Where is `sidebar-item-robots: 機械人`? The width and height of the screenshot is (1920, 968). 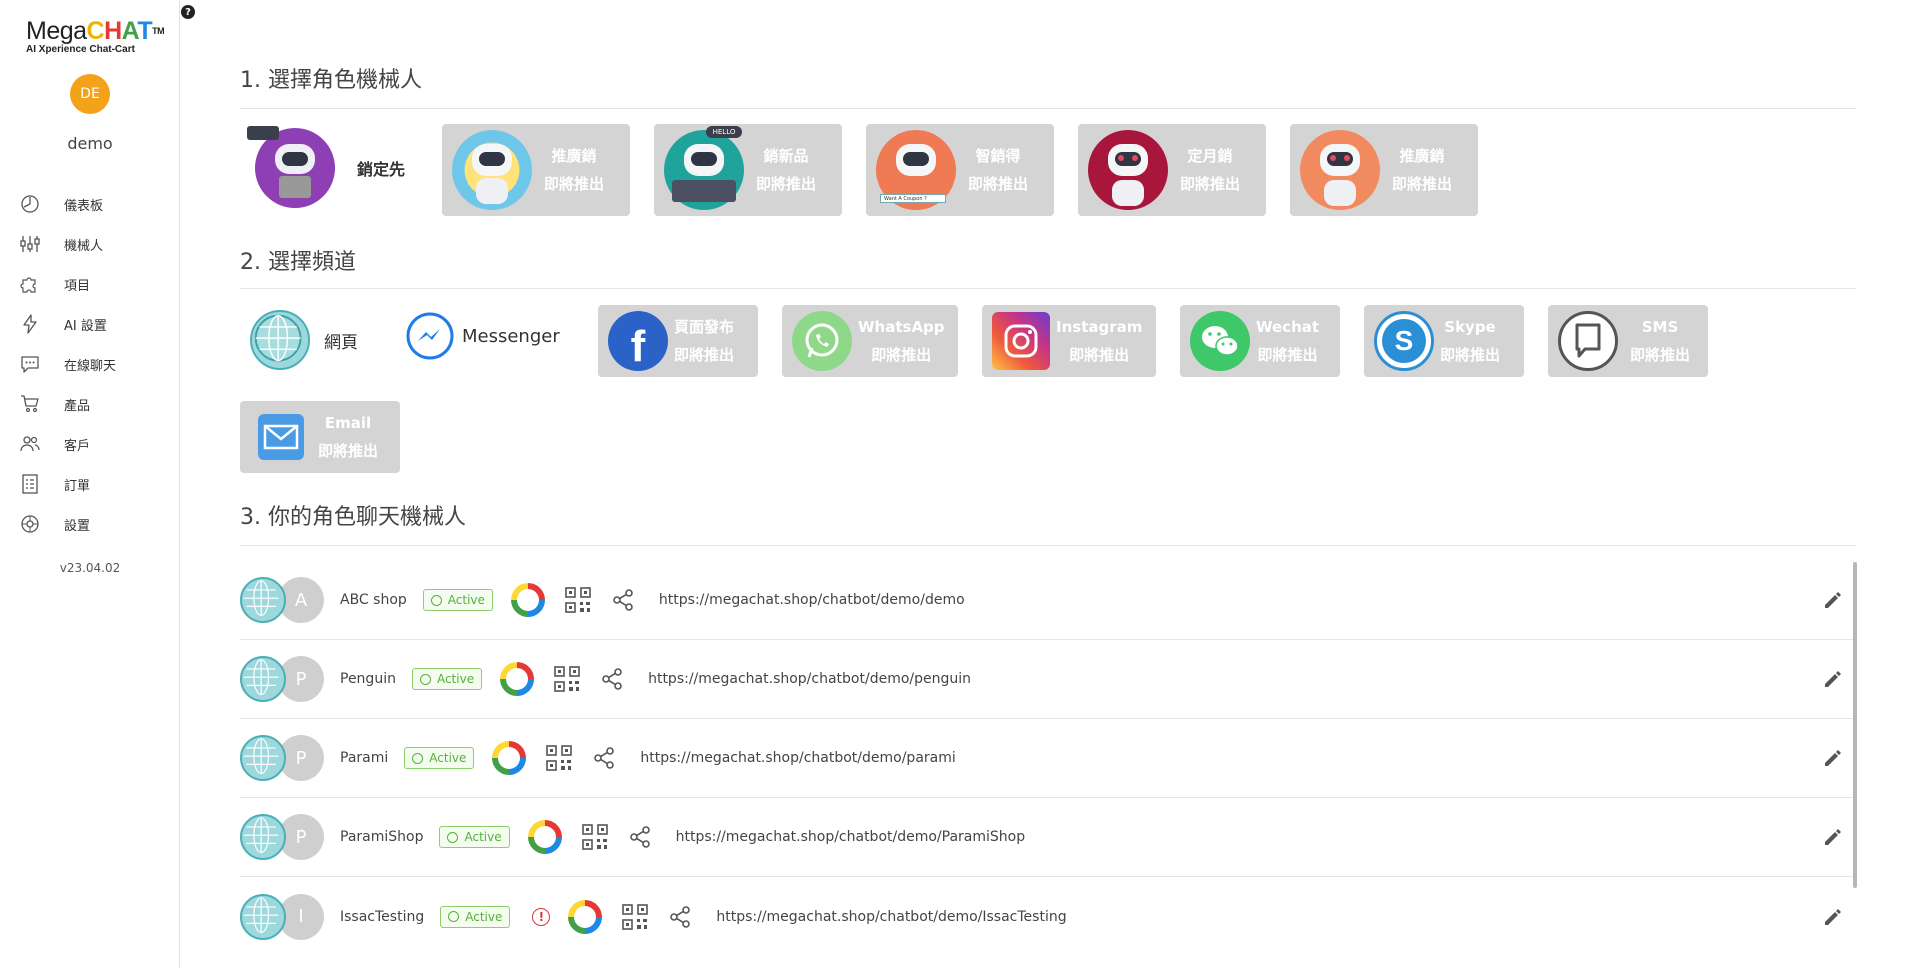
sidebar-item-robots: 機械人 is located at coordinates (68, 244).